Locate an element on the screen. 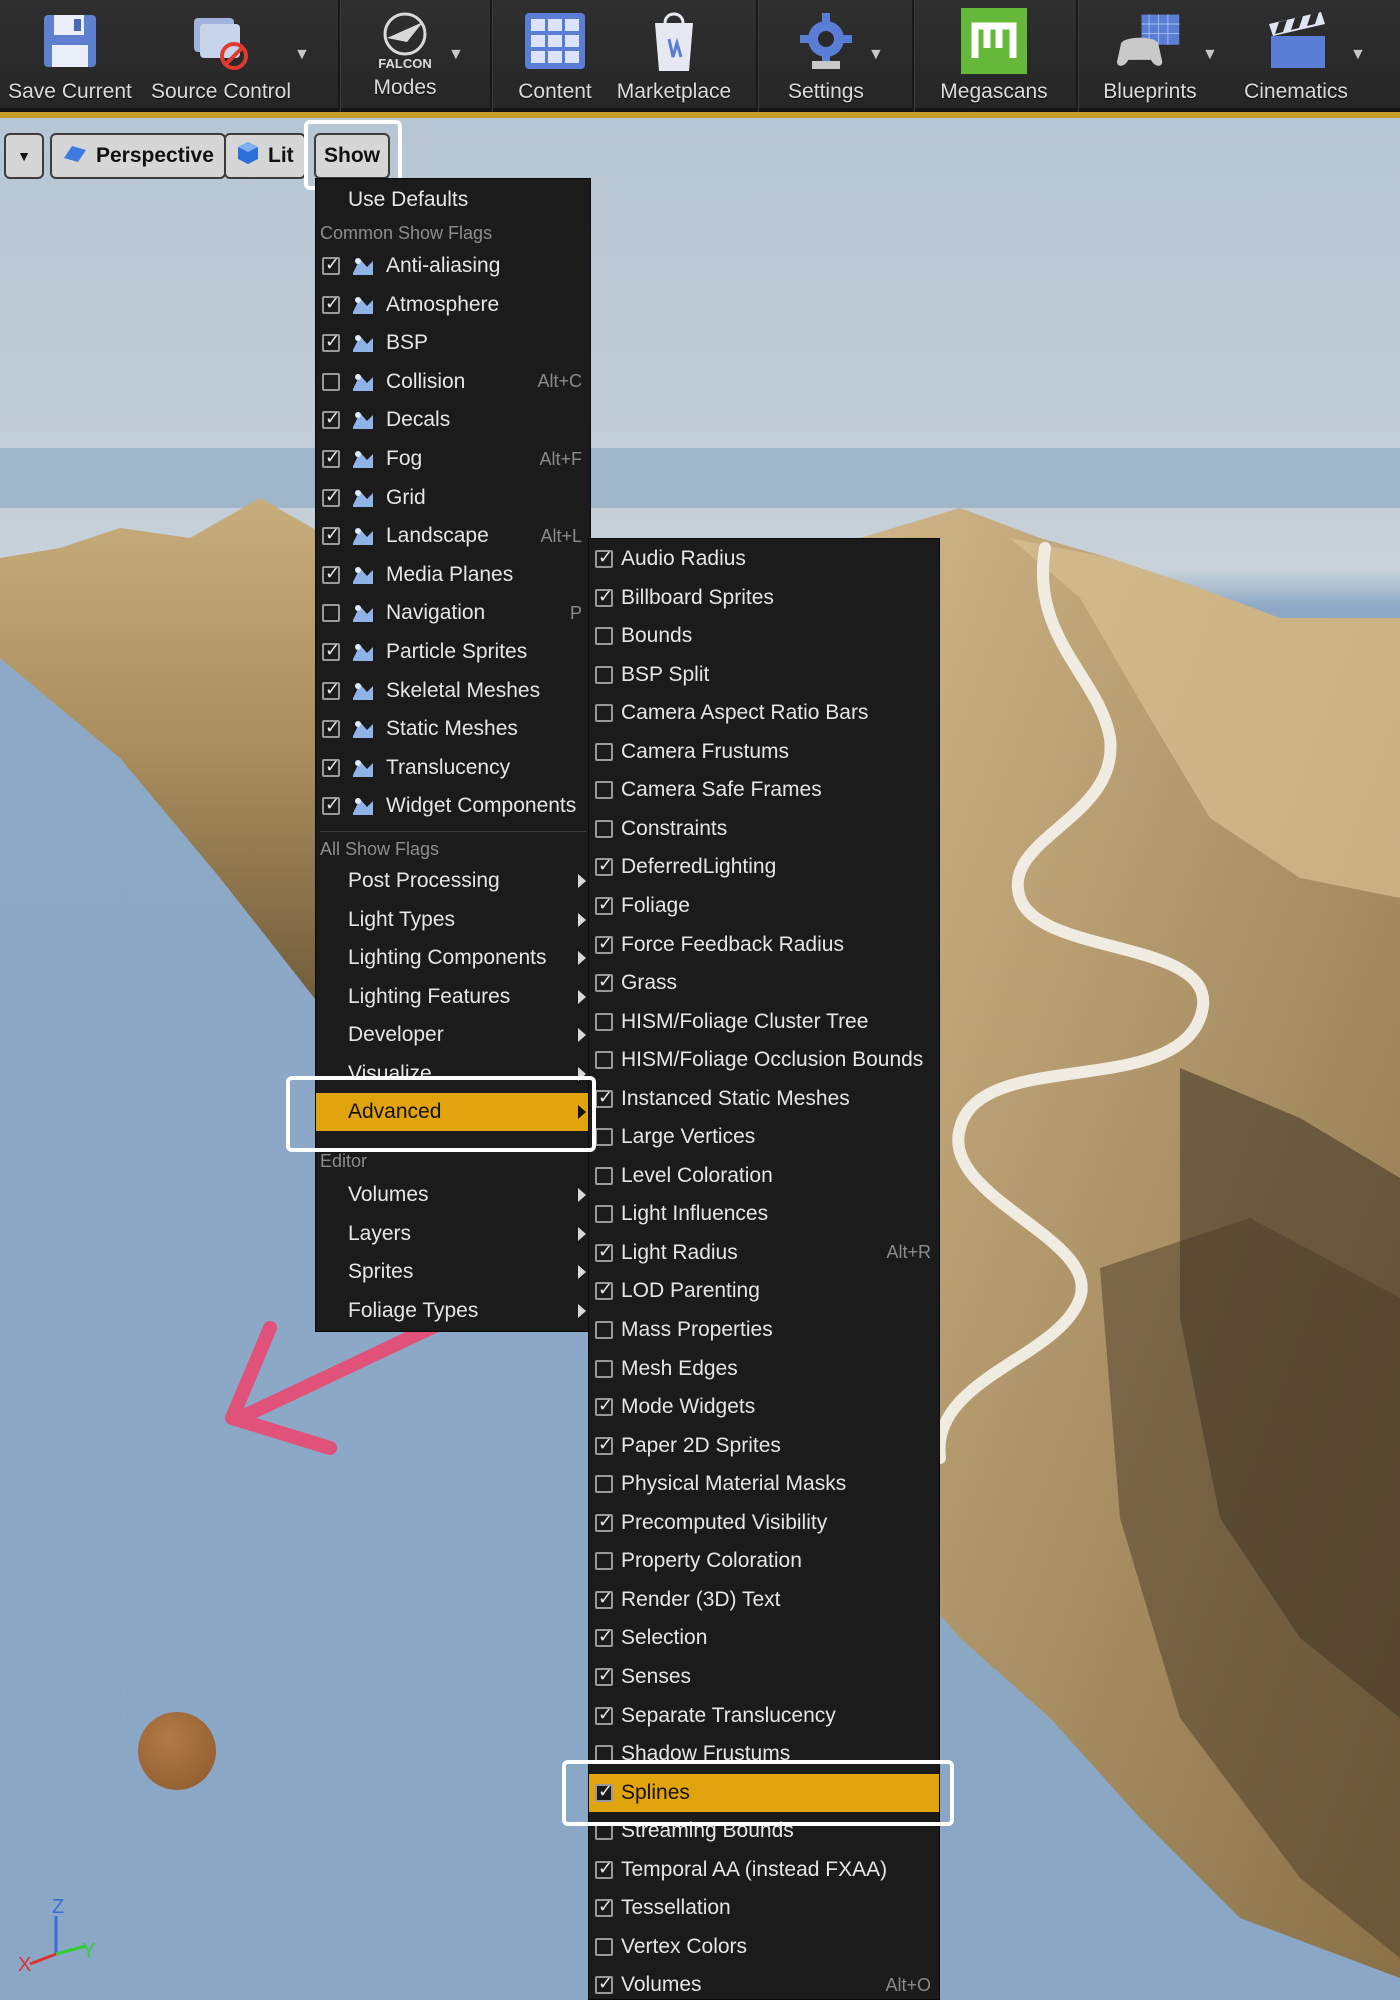  submenu-lighting-features: Lighting Features is located at coordinates (453, 997).